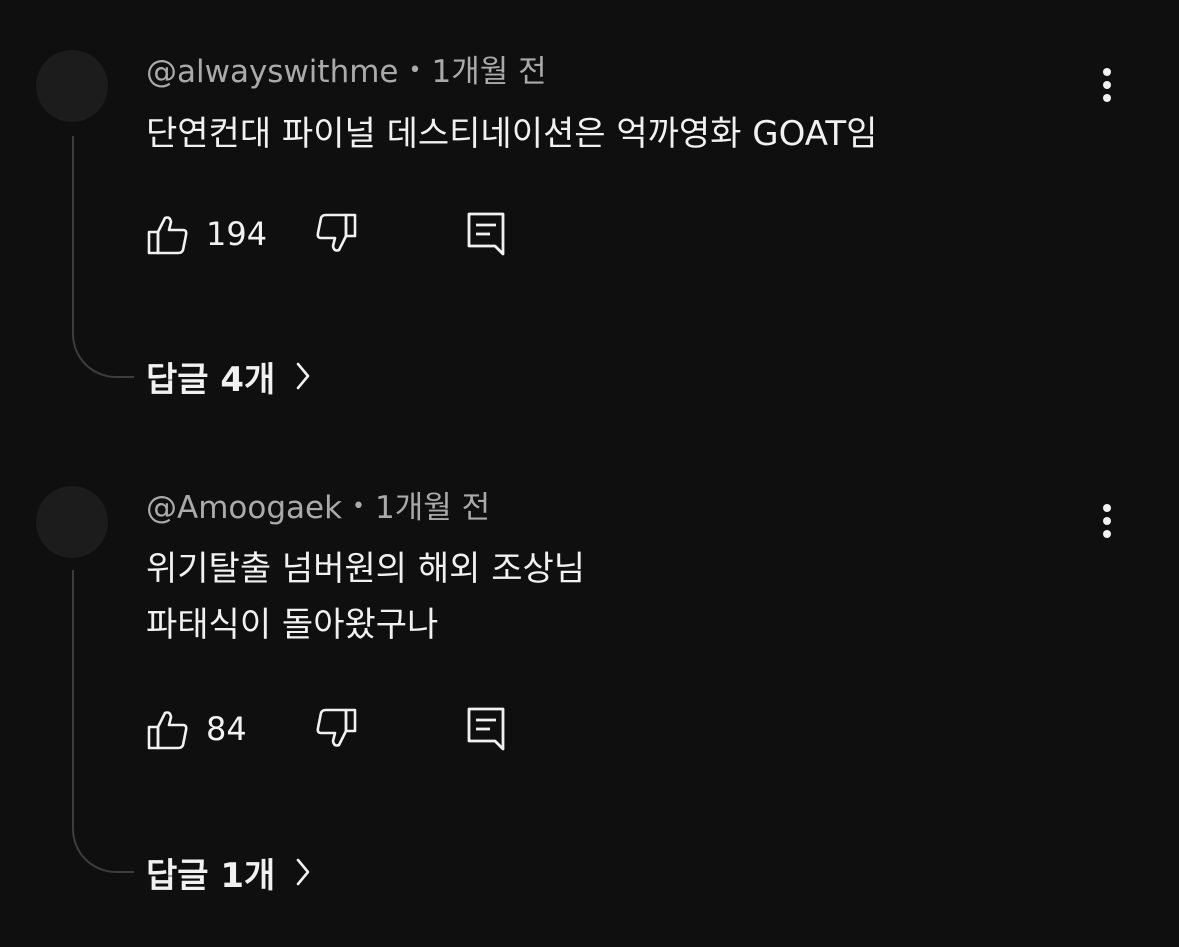 The height and width of the screenshot is (947, 1179). What do you see at coordinates (211, 379) in the screenshot?
I see `replies-label: 답글 4개` at bounding box center [211, 379].